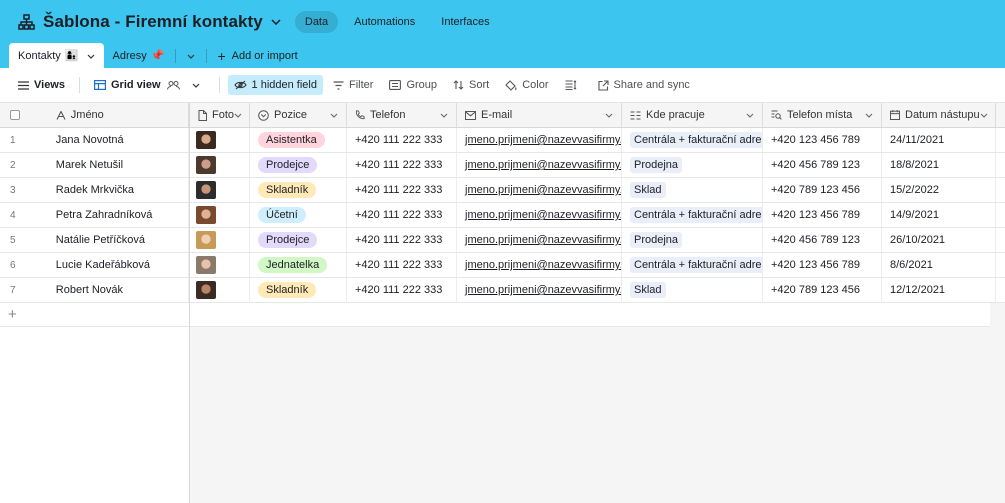  Describe the element at coordinates (939, 290) in the screenshot. I see `cell-datum-nastupu: 12/12/2021` at that location.